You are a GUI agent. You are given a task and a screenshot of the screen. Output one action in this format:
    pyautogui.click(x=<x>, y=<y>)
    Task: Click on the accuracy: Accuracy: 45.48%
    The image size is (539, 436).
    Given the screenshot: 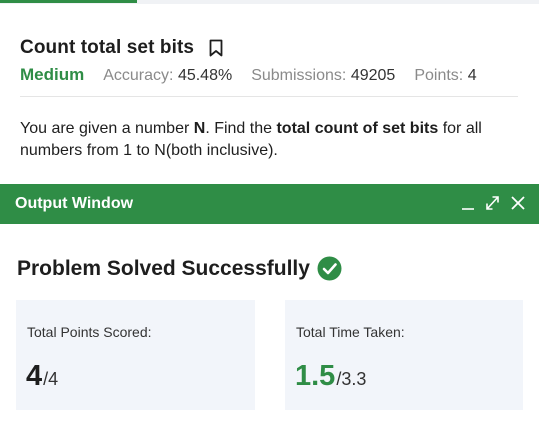 What is the action you would take?
    pyautogui.click(x=167, y=76)
    